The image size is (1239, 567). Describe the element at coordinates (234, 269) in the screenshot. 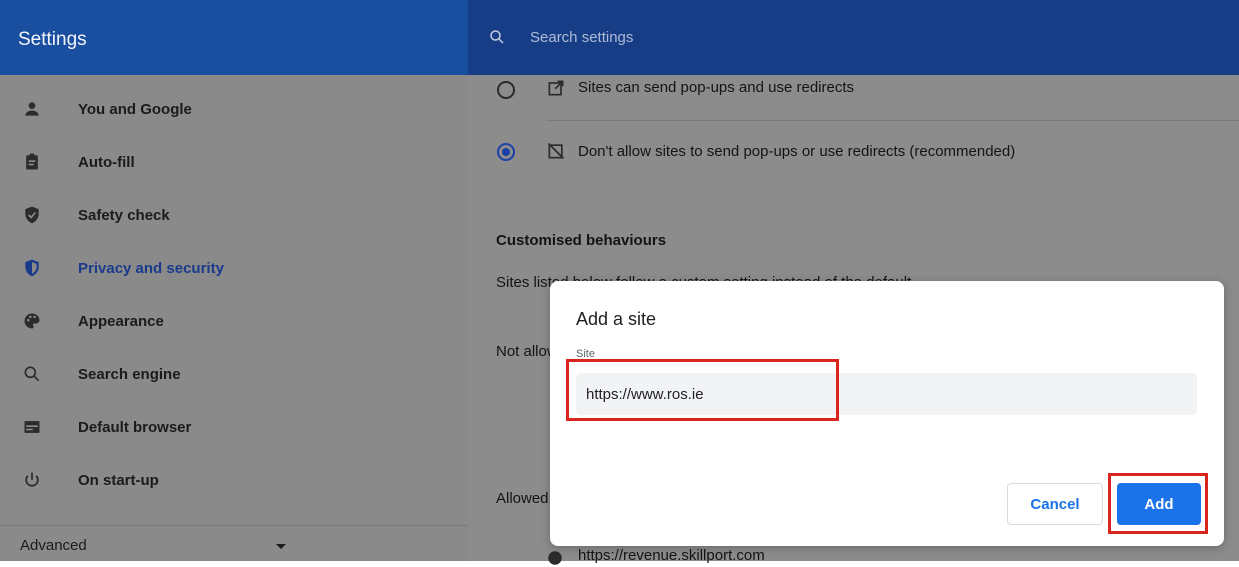

I see `sidebar-item-privacy-and-security: Privacy and security` at that location.